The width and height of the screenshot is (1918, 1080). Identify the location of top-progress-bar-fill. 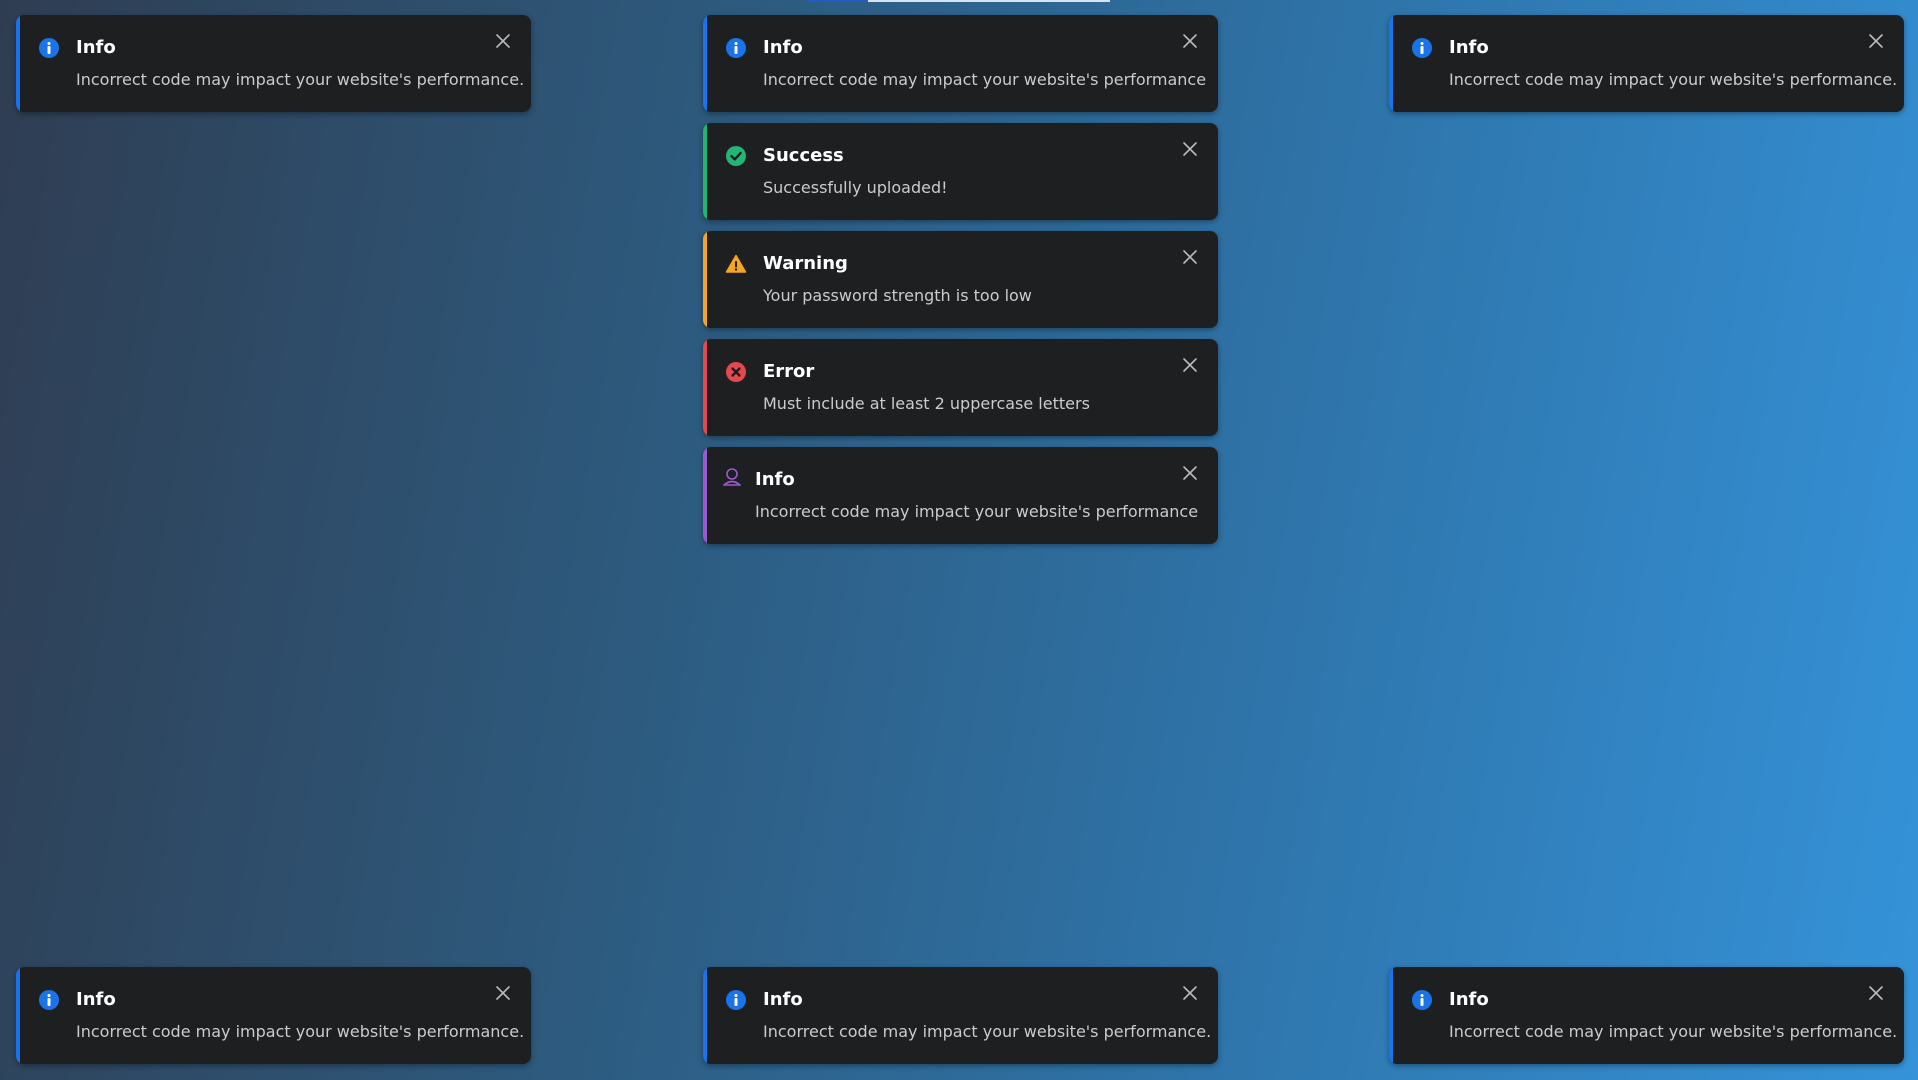
(838, 1).